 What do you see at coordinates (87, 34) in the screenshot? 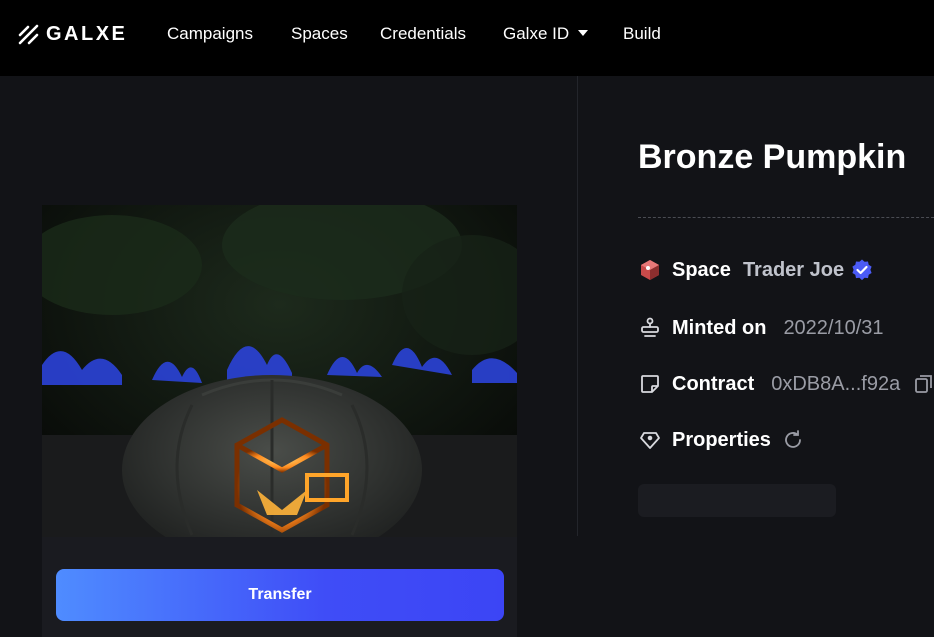
I see `galxe-logo-text: GALXE` at bounding box center [87, 34].